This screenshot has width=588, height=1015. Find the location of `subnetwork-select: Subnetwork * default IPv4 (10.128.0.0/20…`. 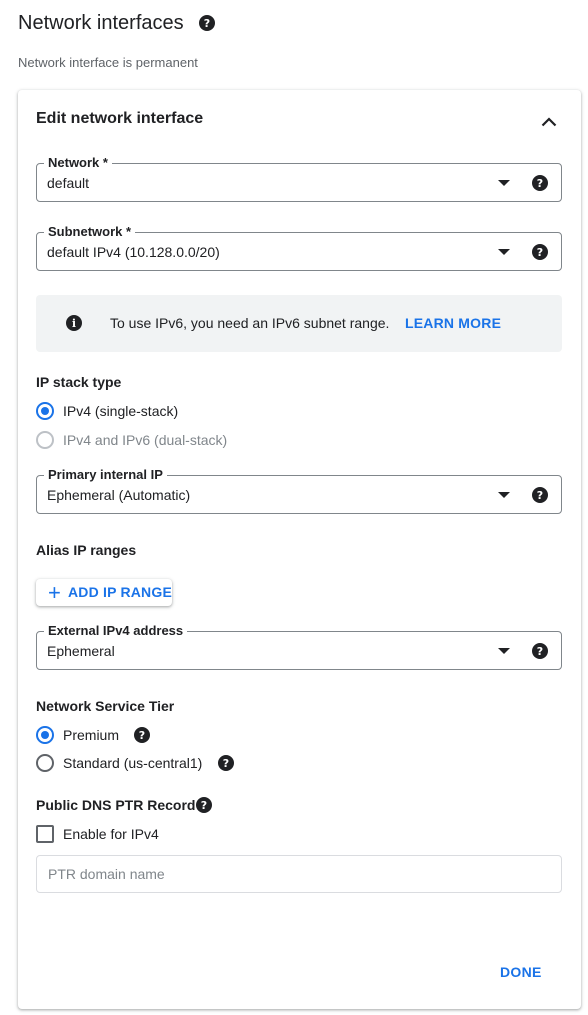

subnetwork-select: Subnetwork * default IPv4 (10.128.0.0/20… is located at coordinates (299, 247).